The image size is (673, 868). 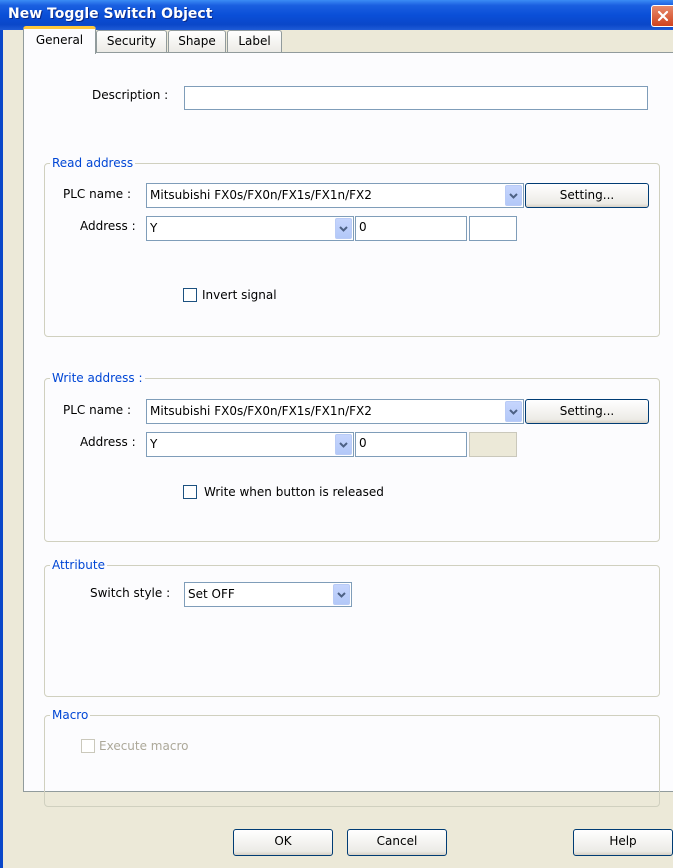 What do you see at coordinates (411, 228) in the screenshot?
I see `read-address-input: 0` at bounding box center [411, 228].